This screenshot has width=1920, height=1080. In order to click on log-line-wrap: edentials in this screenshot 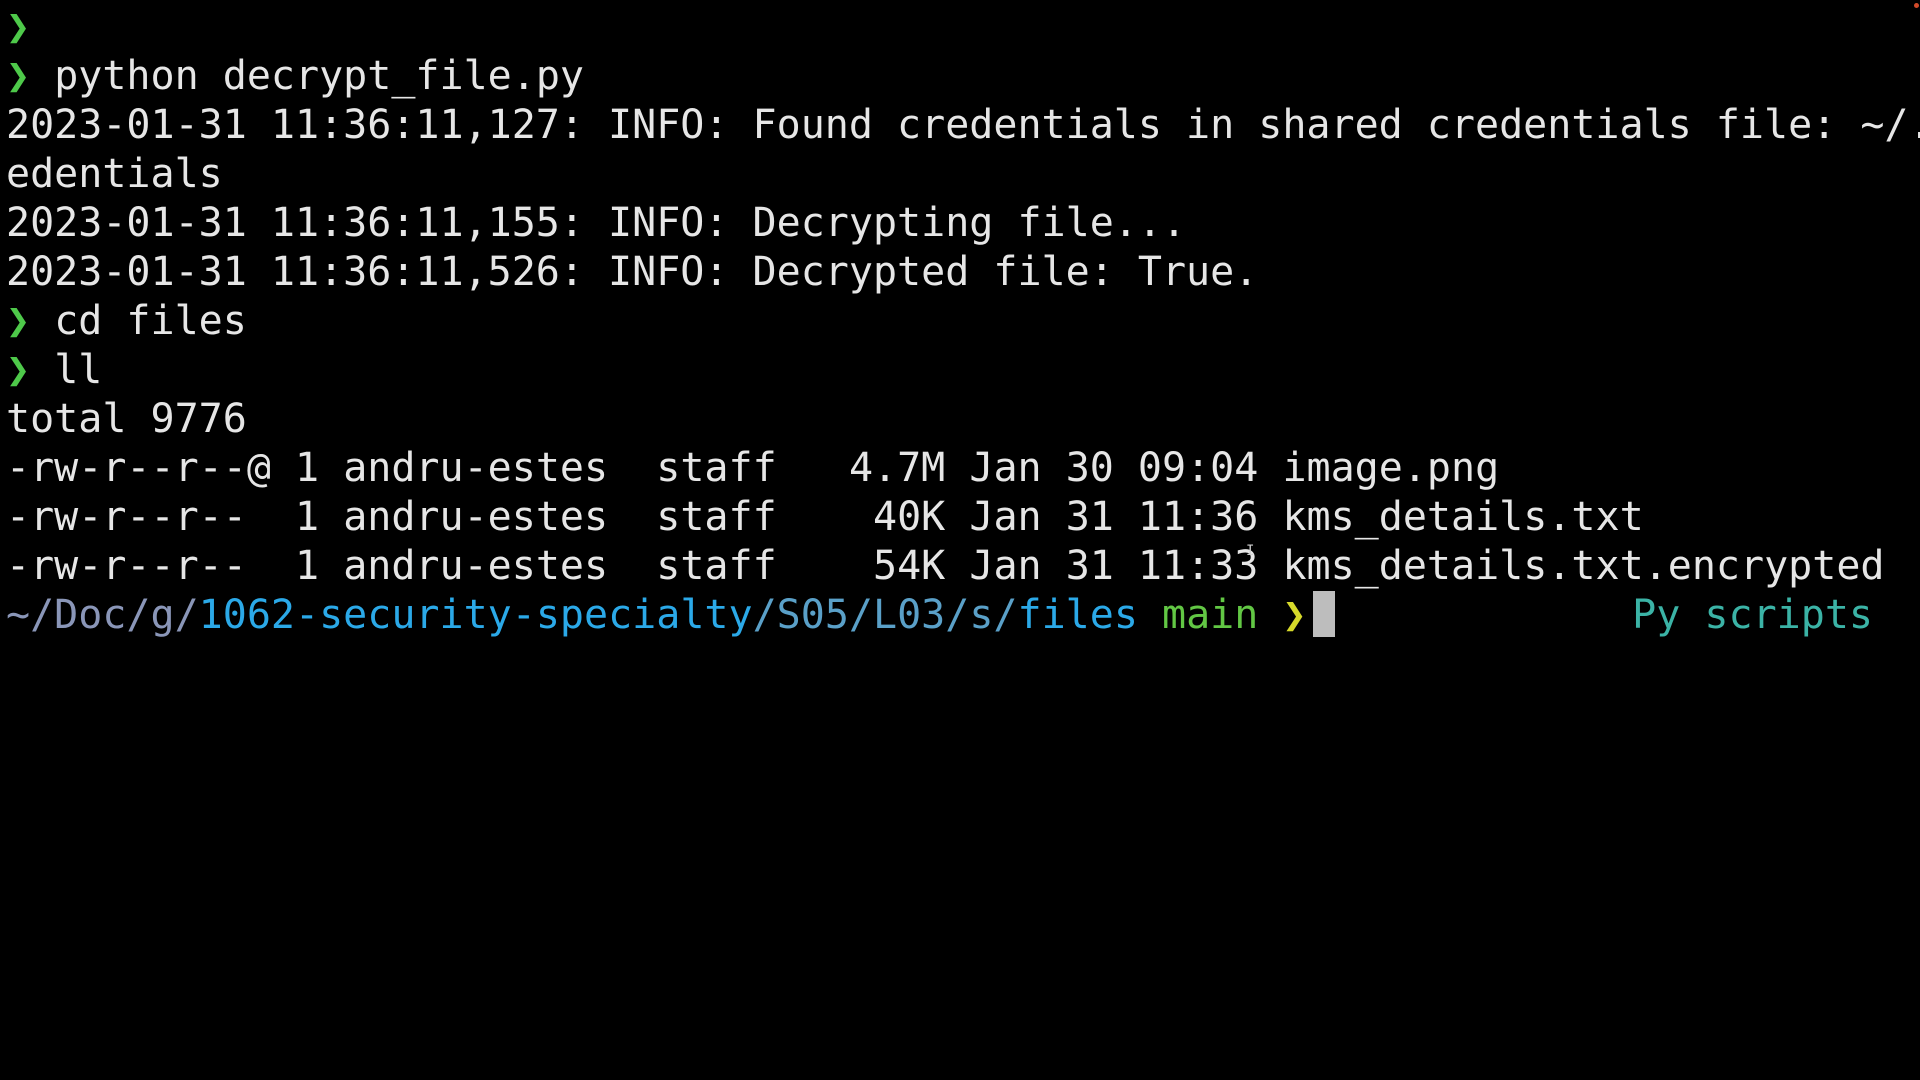, I will do `click(114, 174)`.